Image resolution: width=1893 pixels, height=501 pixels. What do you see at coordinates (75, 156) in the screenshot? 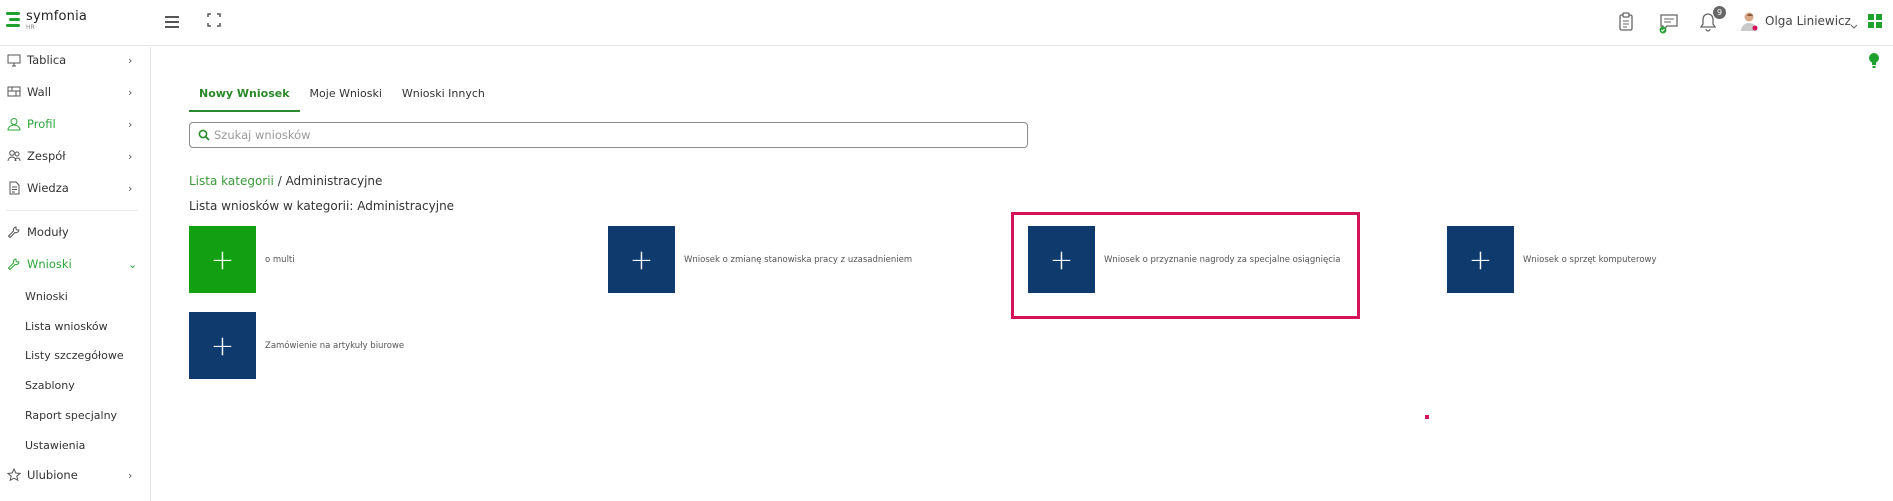
I see `sidebar-item-zespol: Zespół ›` at bounding box center [75, 156].